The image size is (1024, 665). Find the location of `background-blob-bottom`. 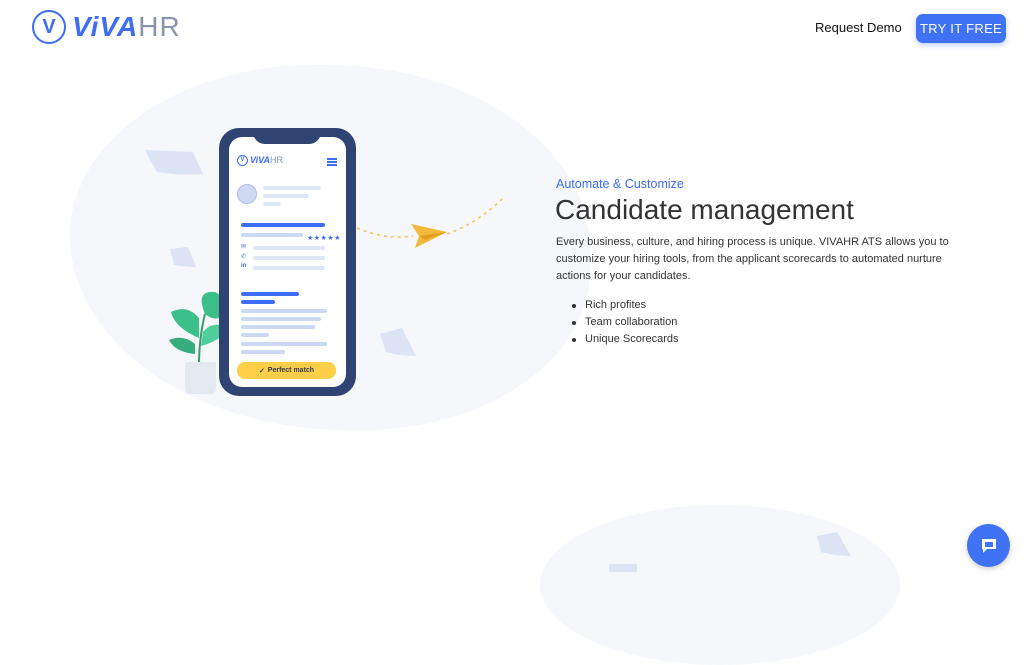

background-blob-bottom is located at coordinates (720, 585).